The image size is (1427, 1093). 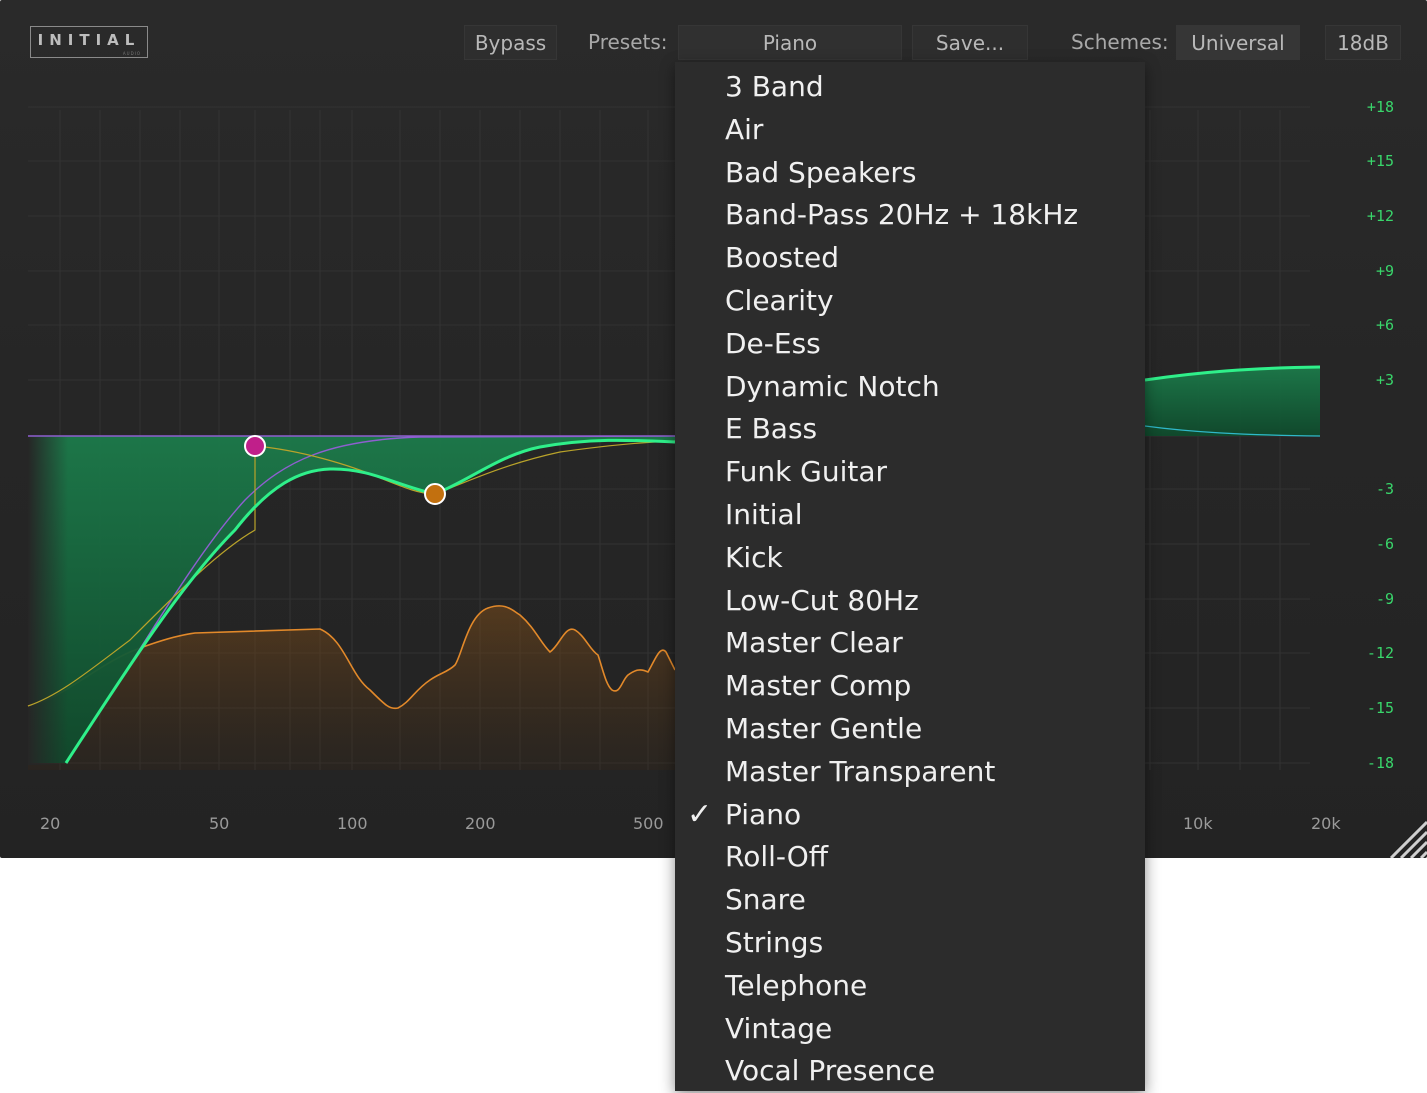 What do you see at coordinates (790, 42) in the screenshot?
I see `preset-dropdown: Piano` at bounding box center [790, 42].